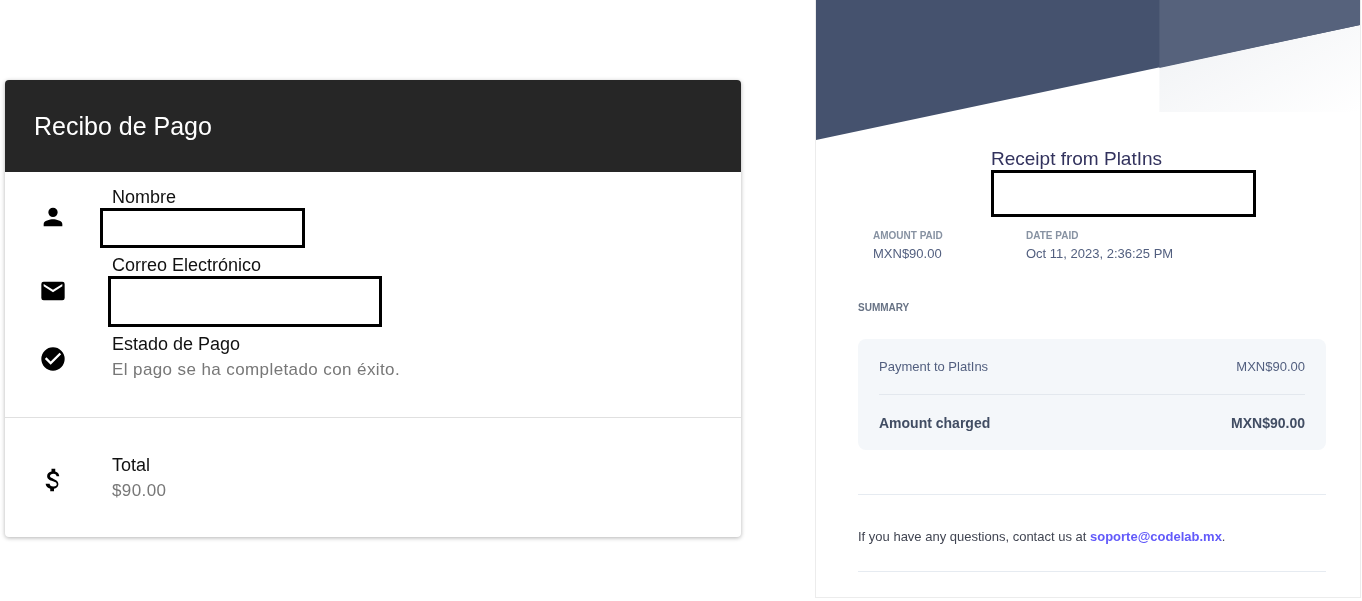 Image resolution: width=1362 pixels, height=601 pixels. Describe the element at coordinates (935, 422) in the screenshot. I see `summary-label: Amount charged` at that location.